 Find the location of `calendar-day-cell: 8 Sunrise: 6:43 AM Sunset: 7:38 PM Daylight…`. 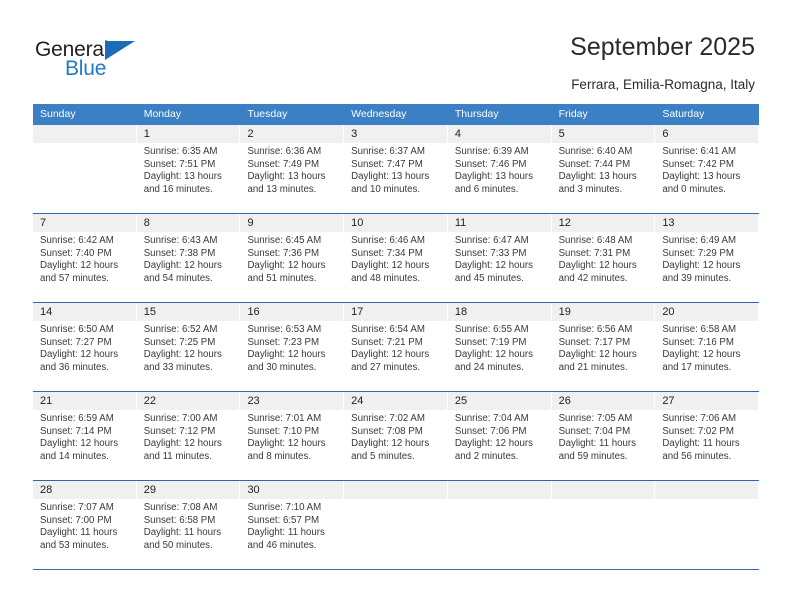

calendar-day-cell: 8 Sunrise: 6:43 AM Sunset: 7:38 PM Daylight… is located at coordinates (188, 258).